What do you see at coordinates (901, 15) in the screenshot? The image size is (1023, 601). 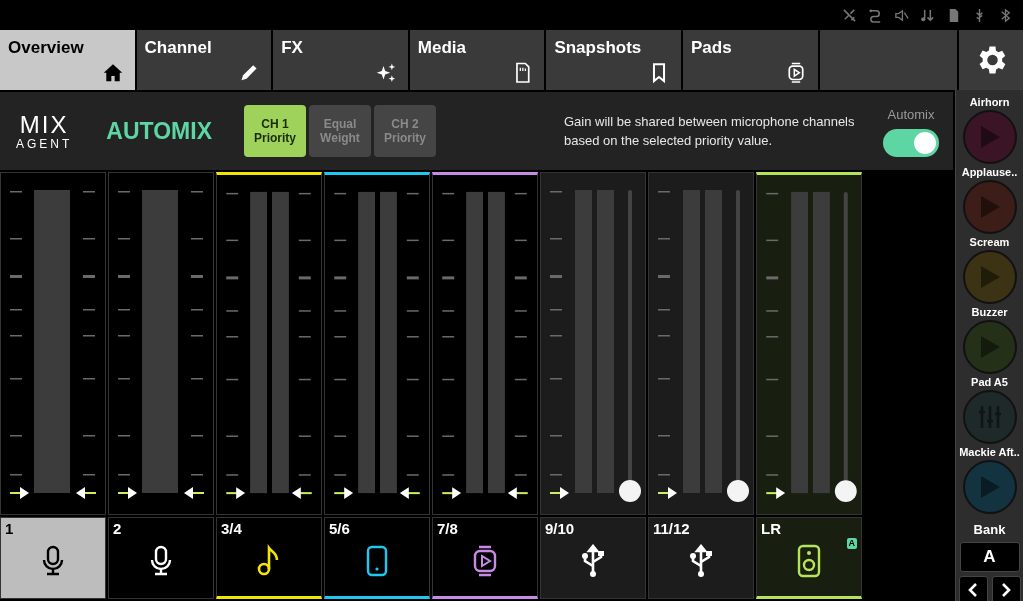 I see `speaker-icon` at bounding box center [901, 15].